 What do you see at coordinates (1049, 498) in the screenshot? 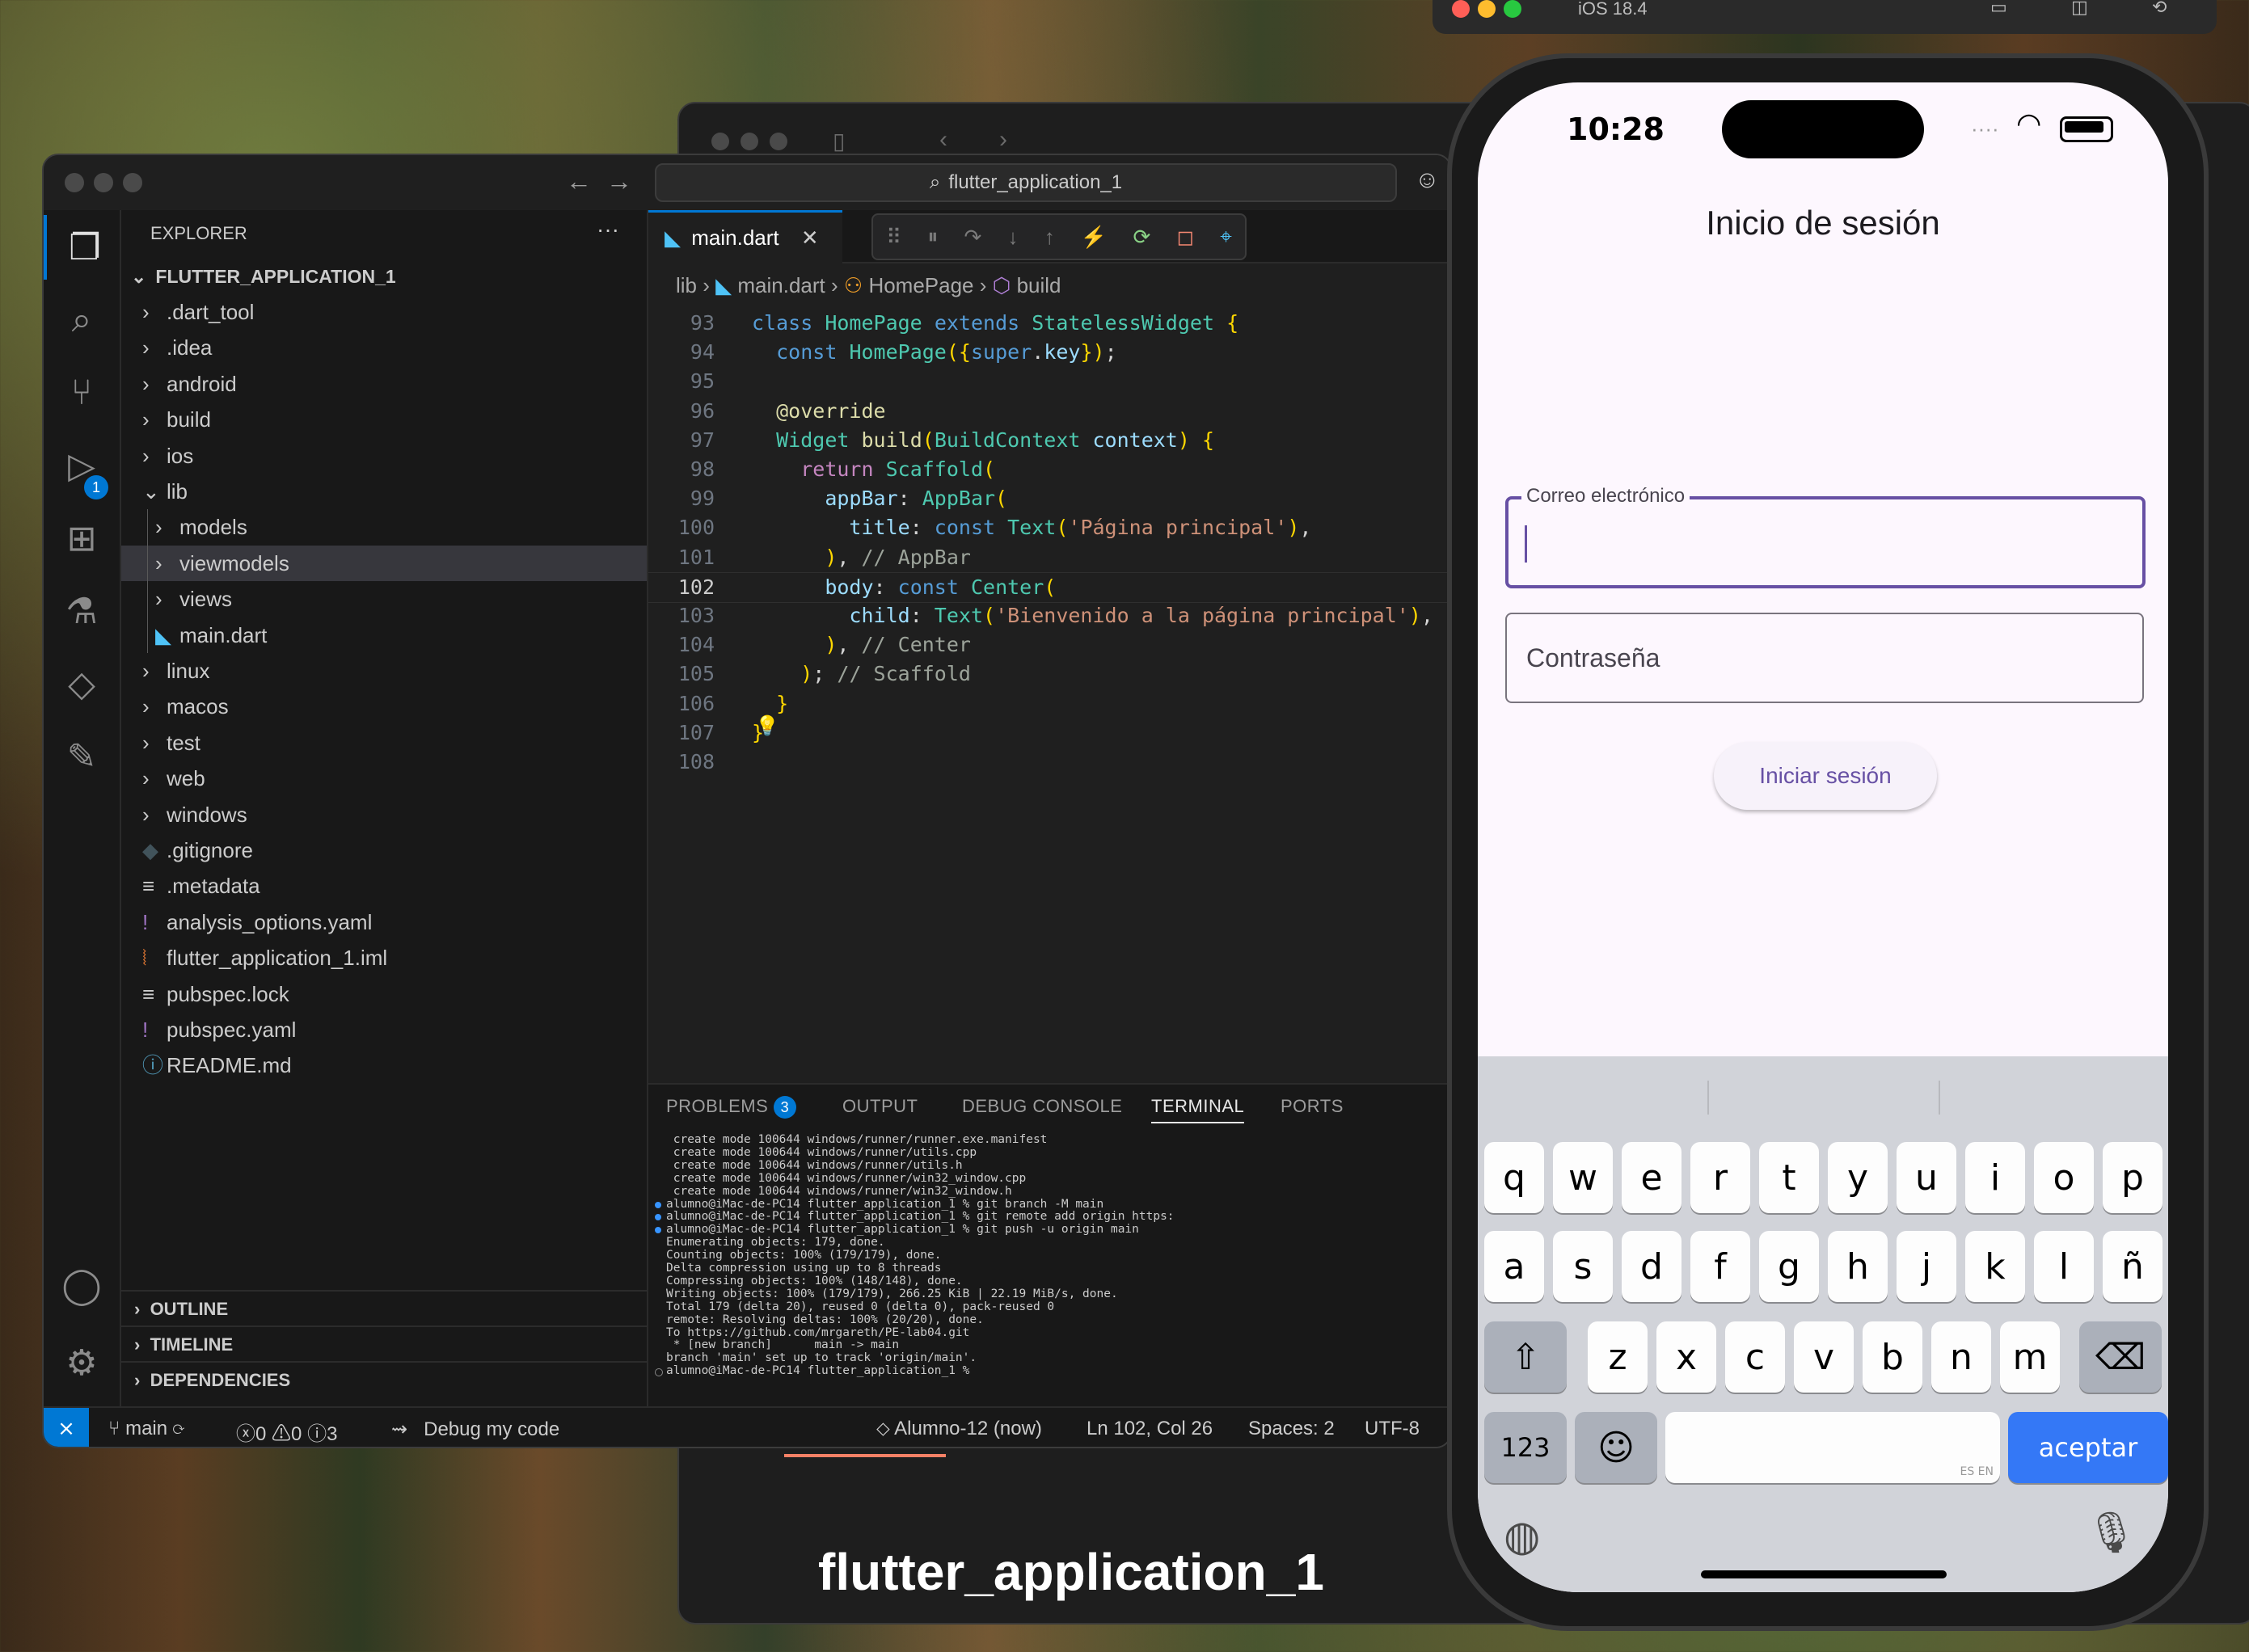
I see `code-line: 99 appBar: AppBar(` at bounding box center [1049, 498].